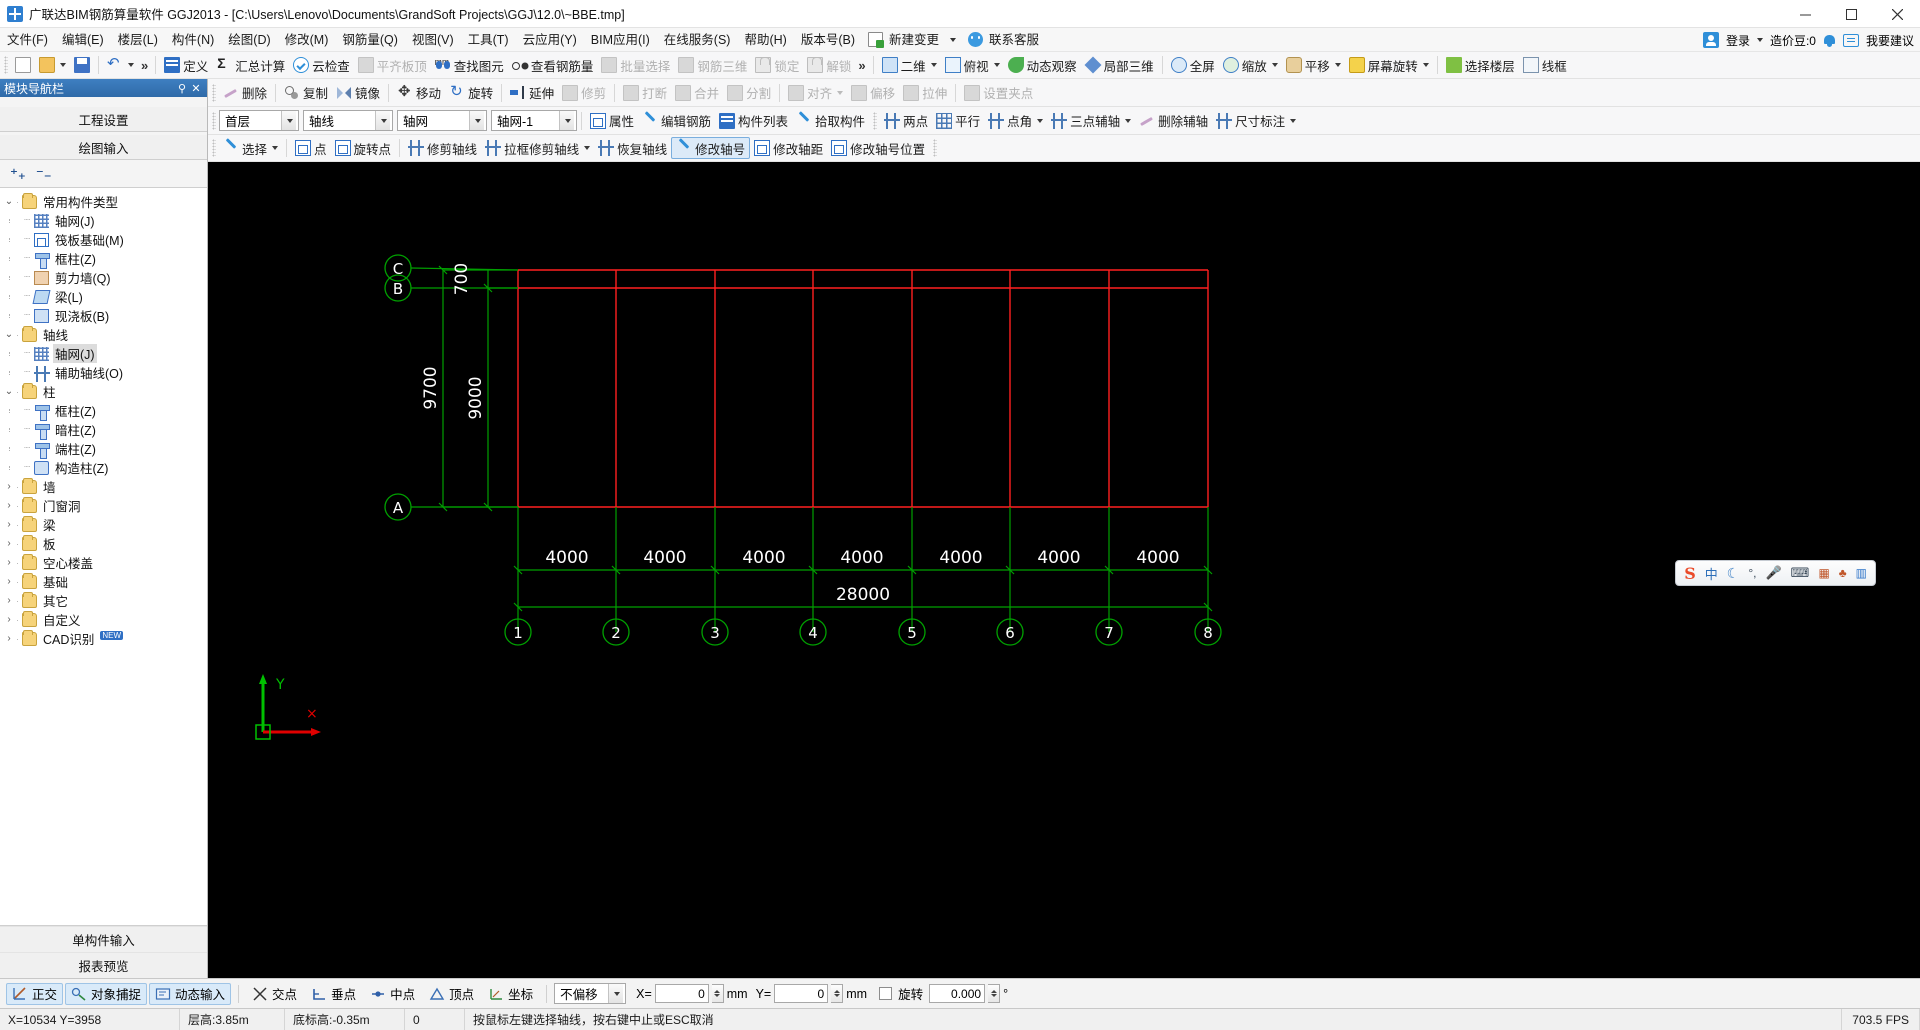  What do you see at coordinates (52, 65) in the screenshot?
I see `open-file-button` at bounding box center [52, 65].